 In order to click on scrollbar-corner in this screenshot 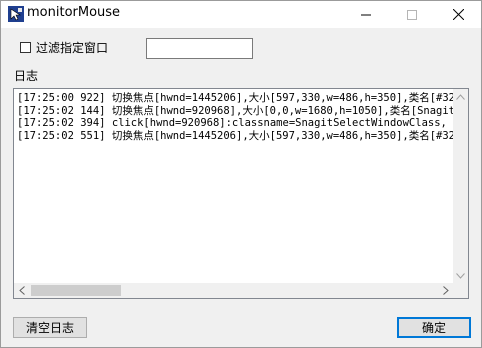, I will do `click(460, 290)`.